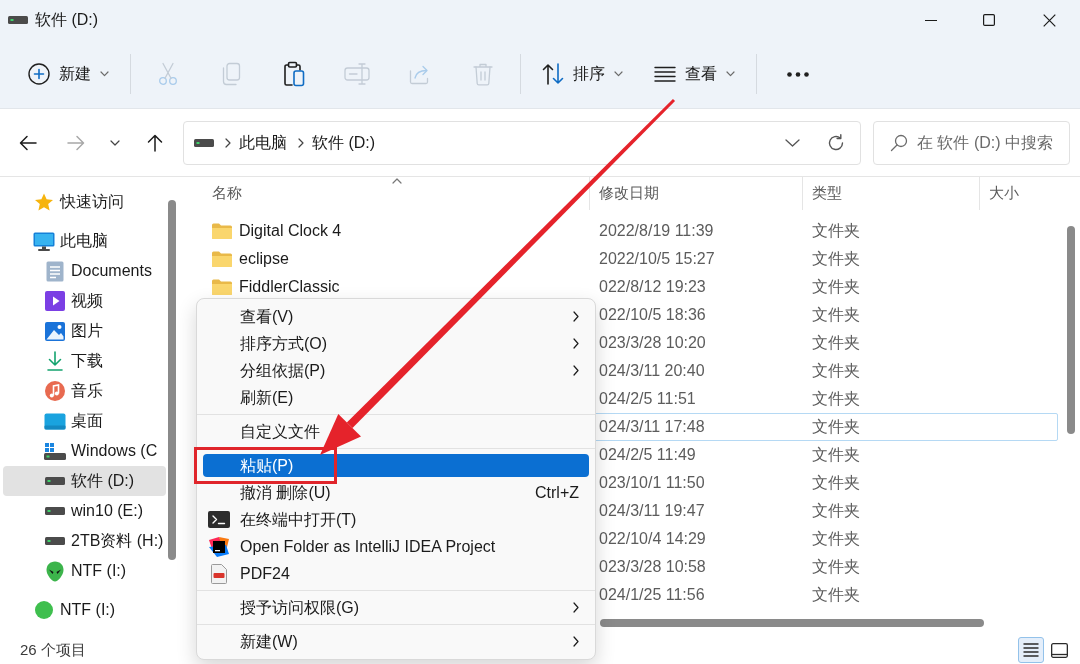  What do you see at coordinates (557, 492) in the screenshot?
I see `shortcut-text: Ctrl+Z` at bounding box center [557, 492].